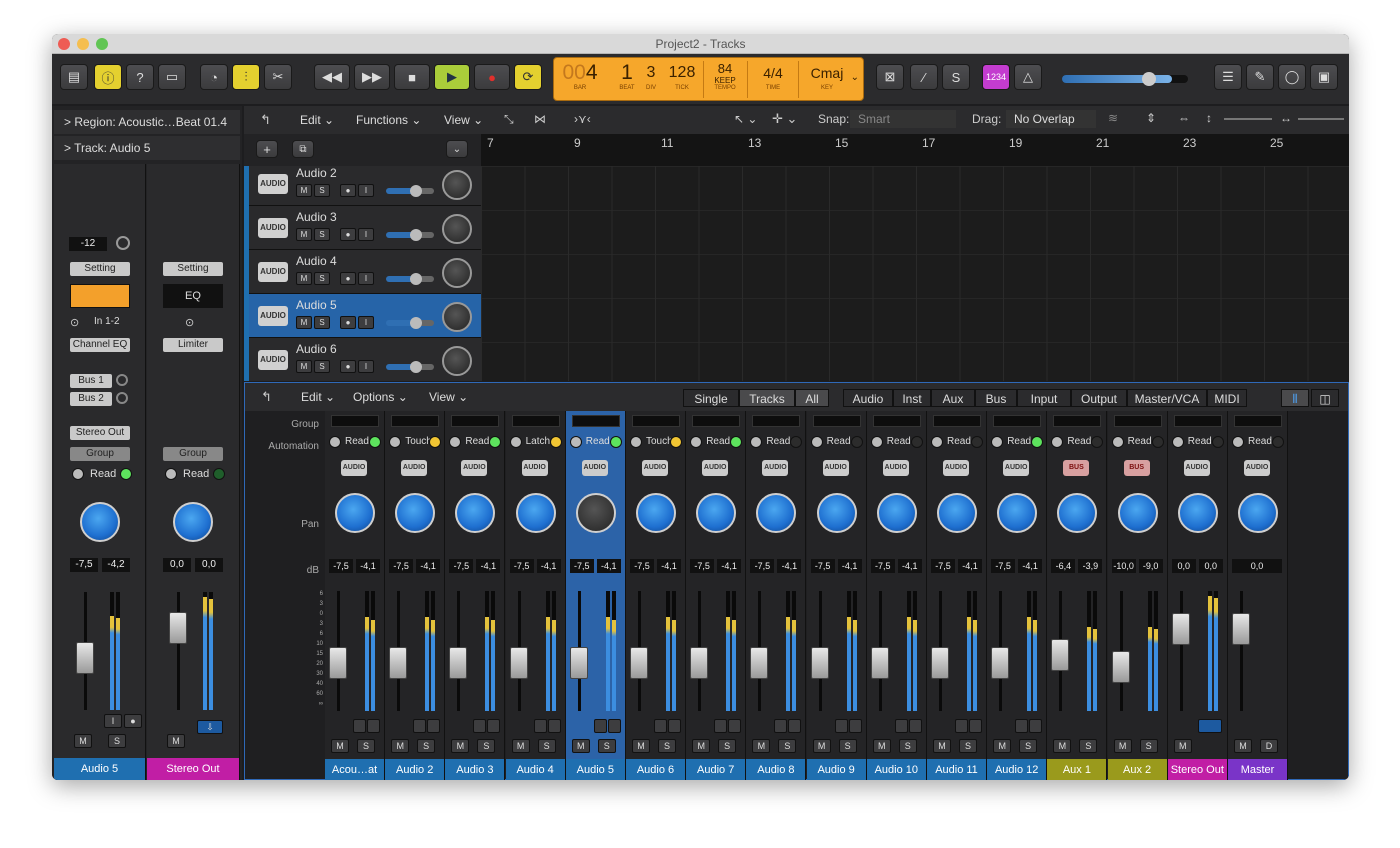  I want to click on vertical-zoom-icon: ↕, so click(1209, 118).